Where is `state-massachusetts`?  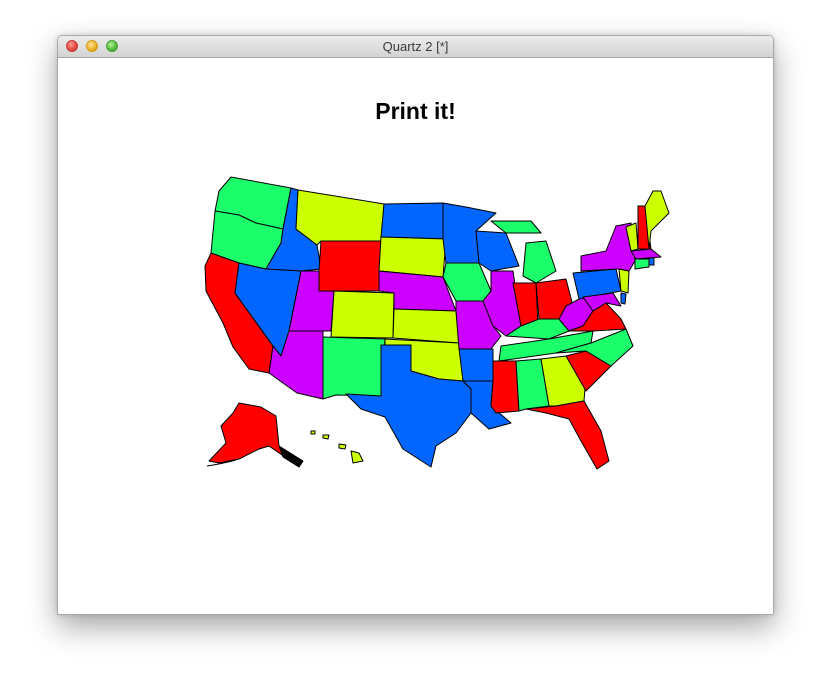
state-massachusetts is located at coordinates (646, 254).